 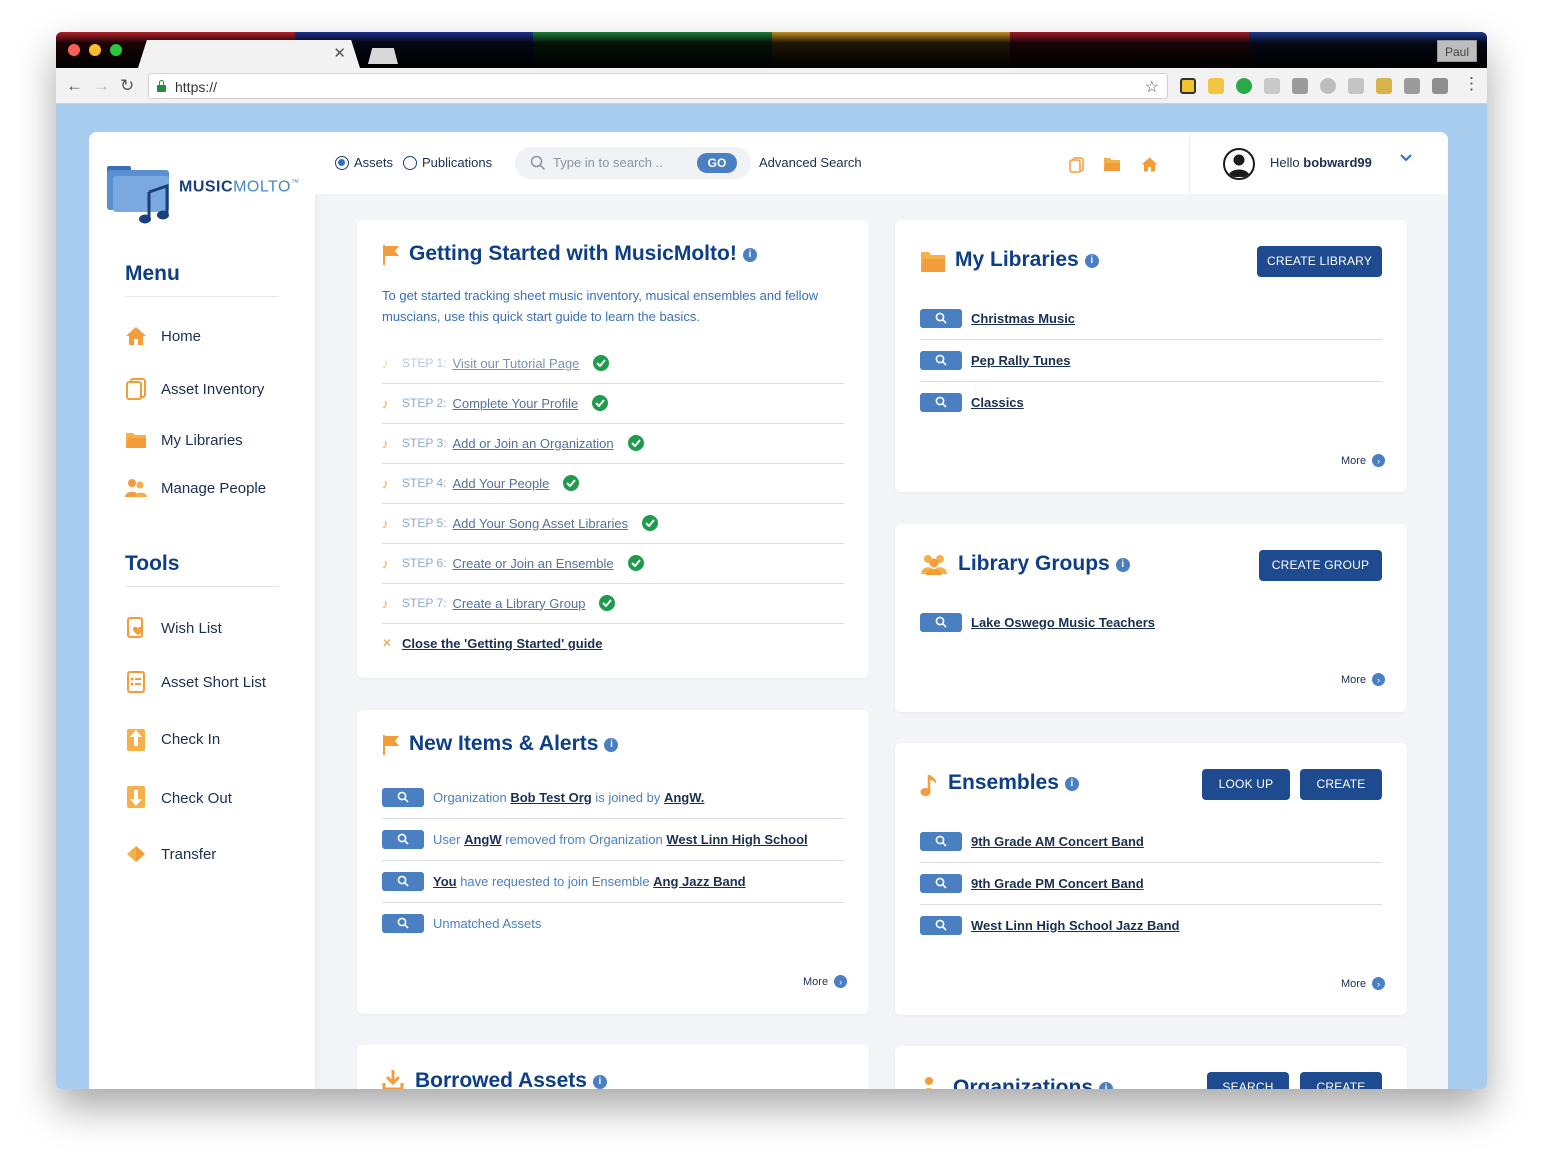 What do you see at coordinates (532, 443) in the screenshot?
I see `step-link: Add or Join an Organization` at bounding box center [532, 443].